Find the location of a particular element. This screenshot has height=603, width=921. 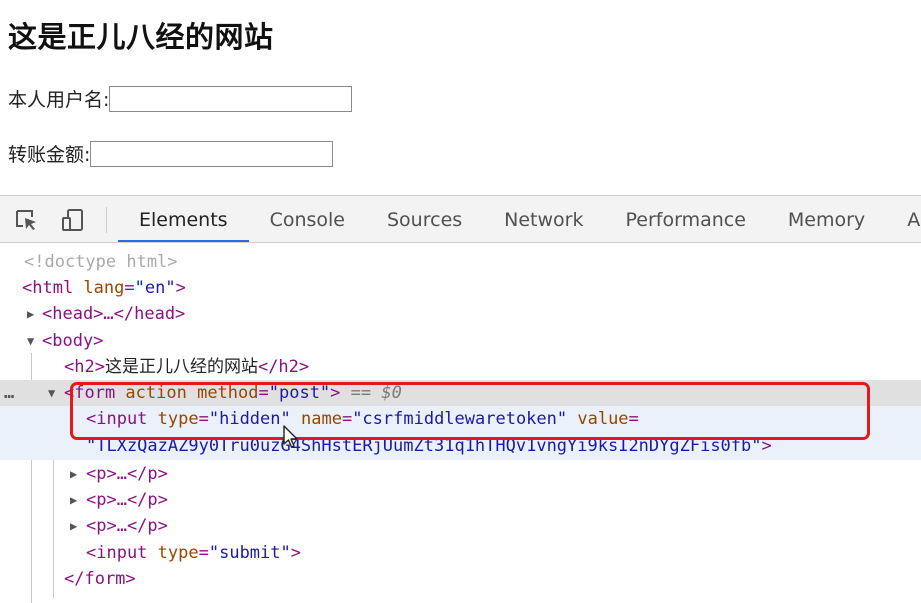

tree-line-body: ▼ <body> is located at coordinates (460, 341).